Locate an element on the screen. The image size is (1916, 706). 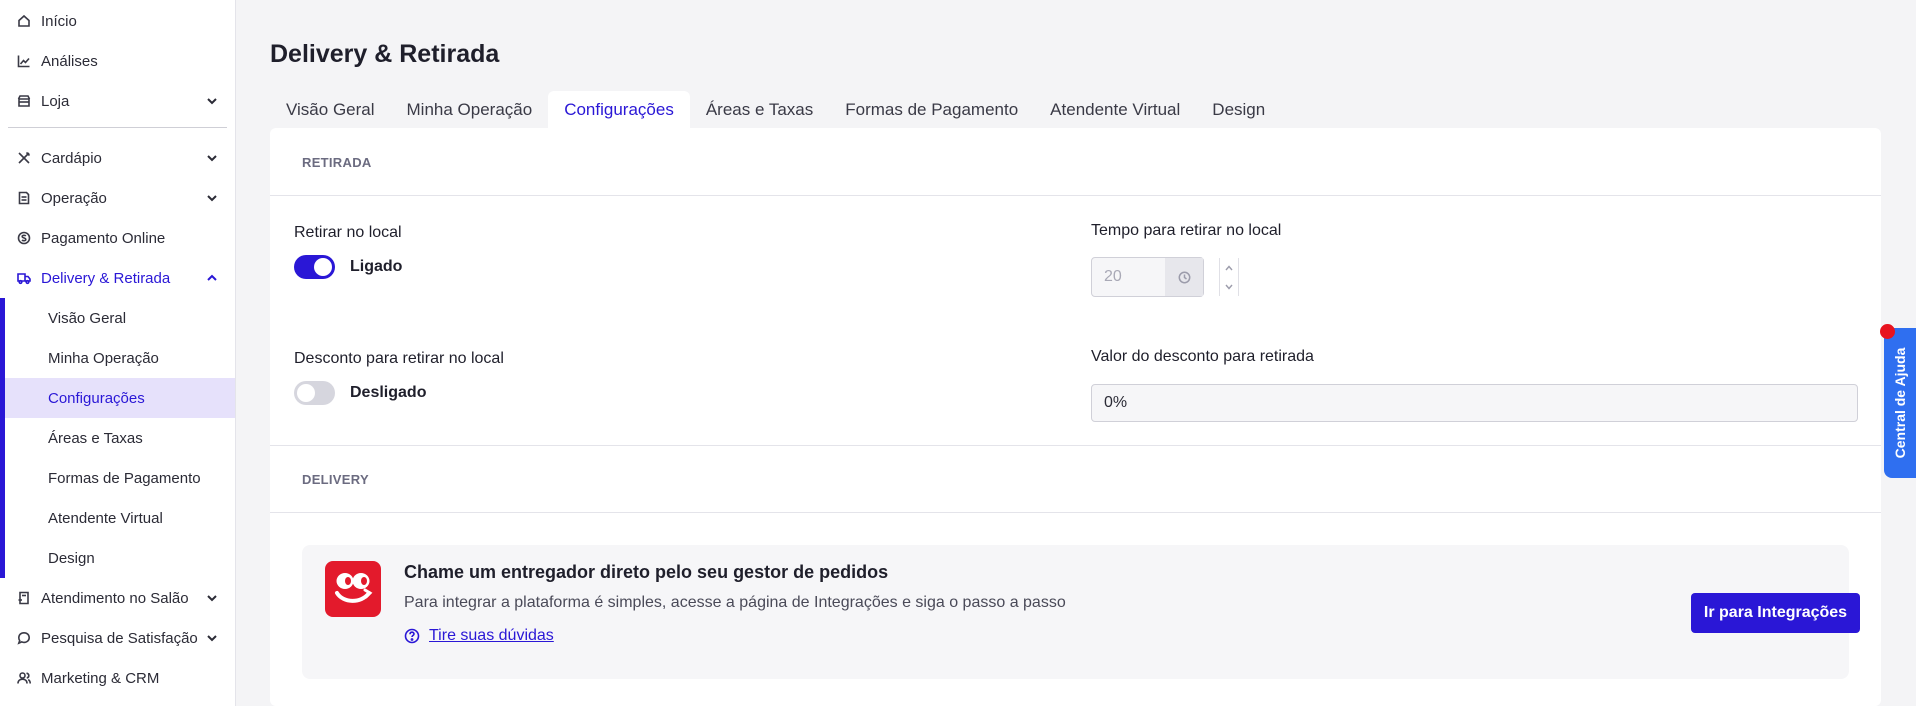
notification-dot is located at coordinates (1887, 331).